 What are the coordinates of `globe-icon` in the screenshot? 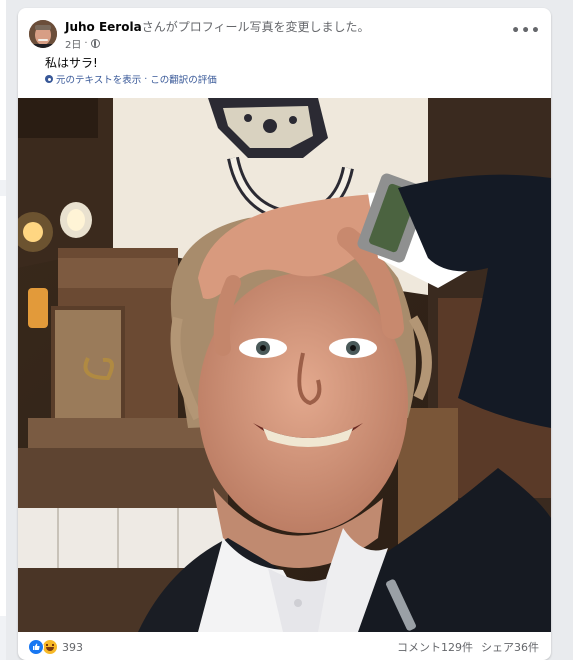 It's located at (95, 43).